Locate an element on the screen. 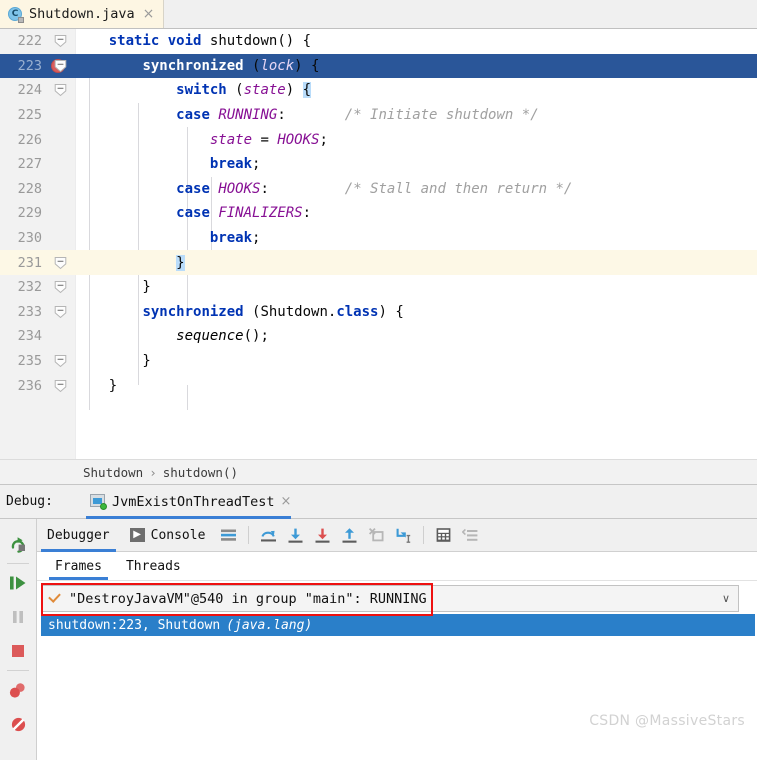 This screenshot has width=757, height=760. code-text: synchronized (lock) { is located at coordinates (231, 65).